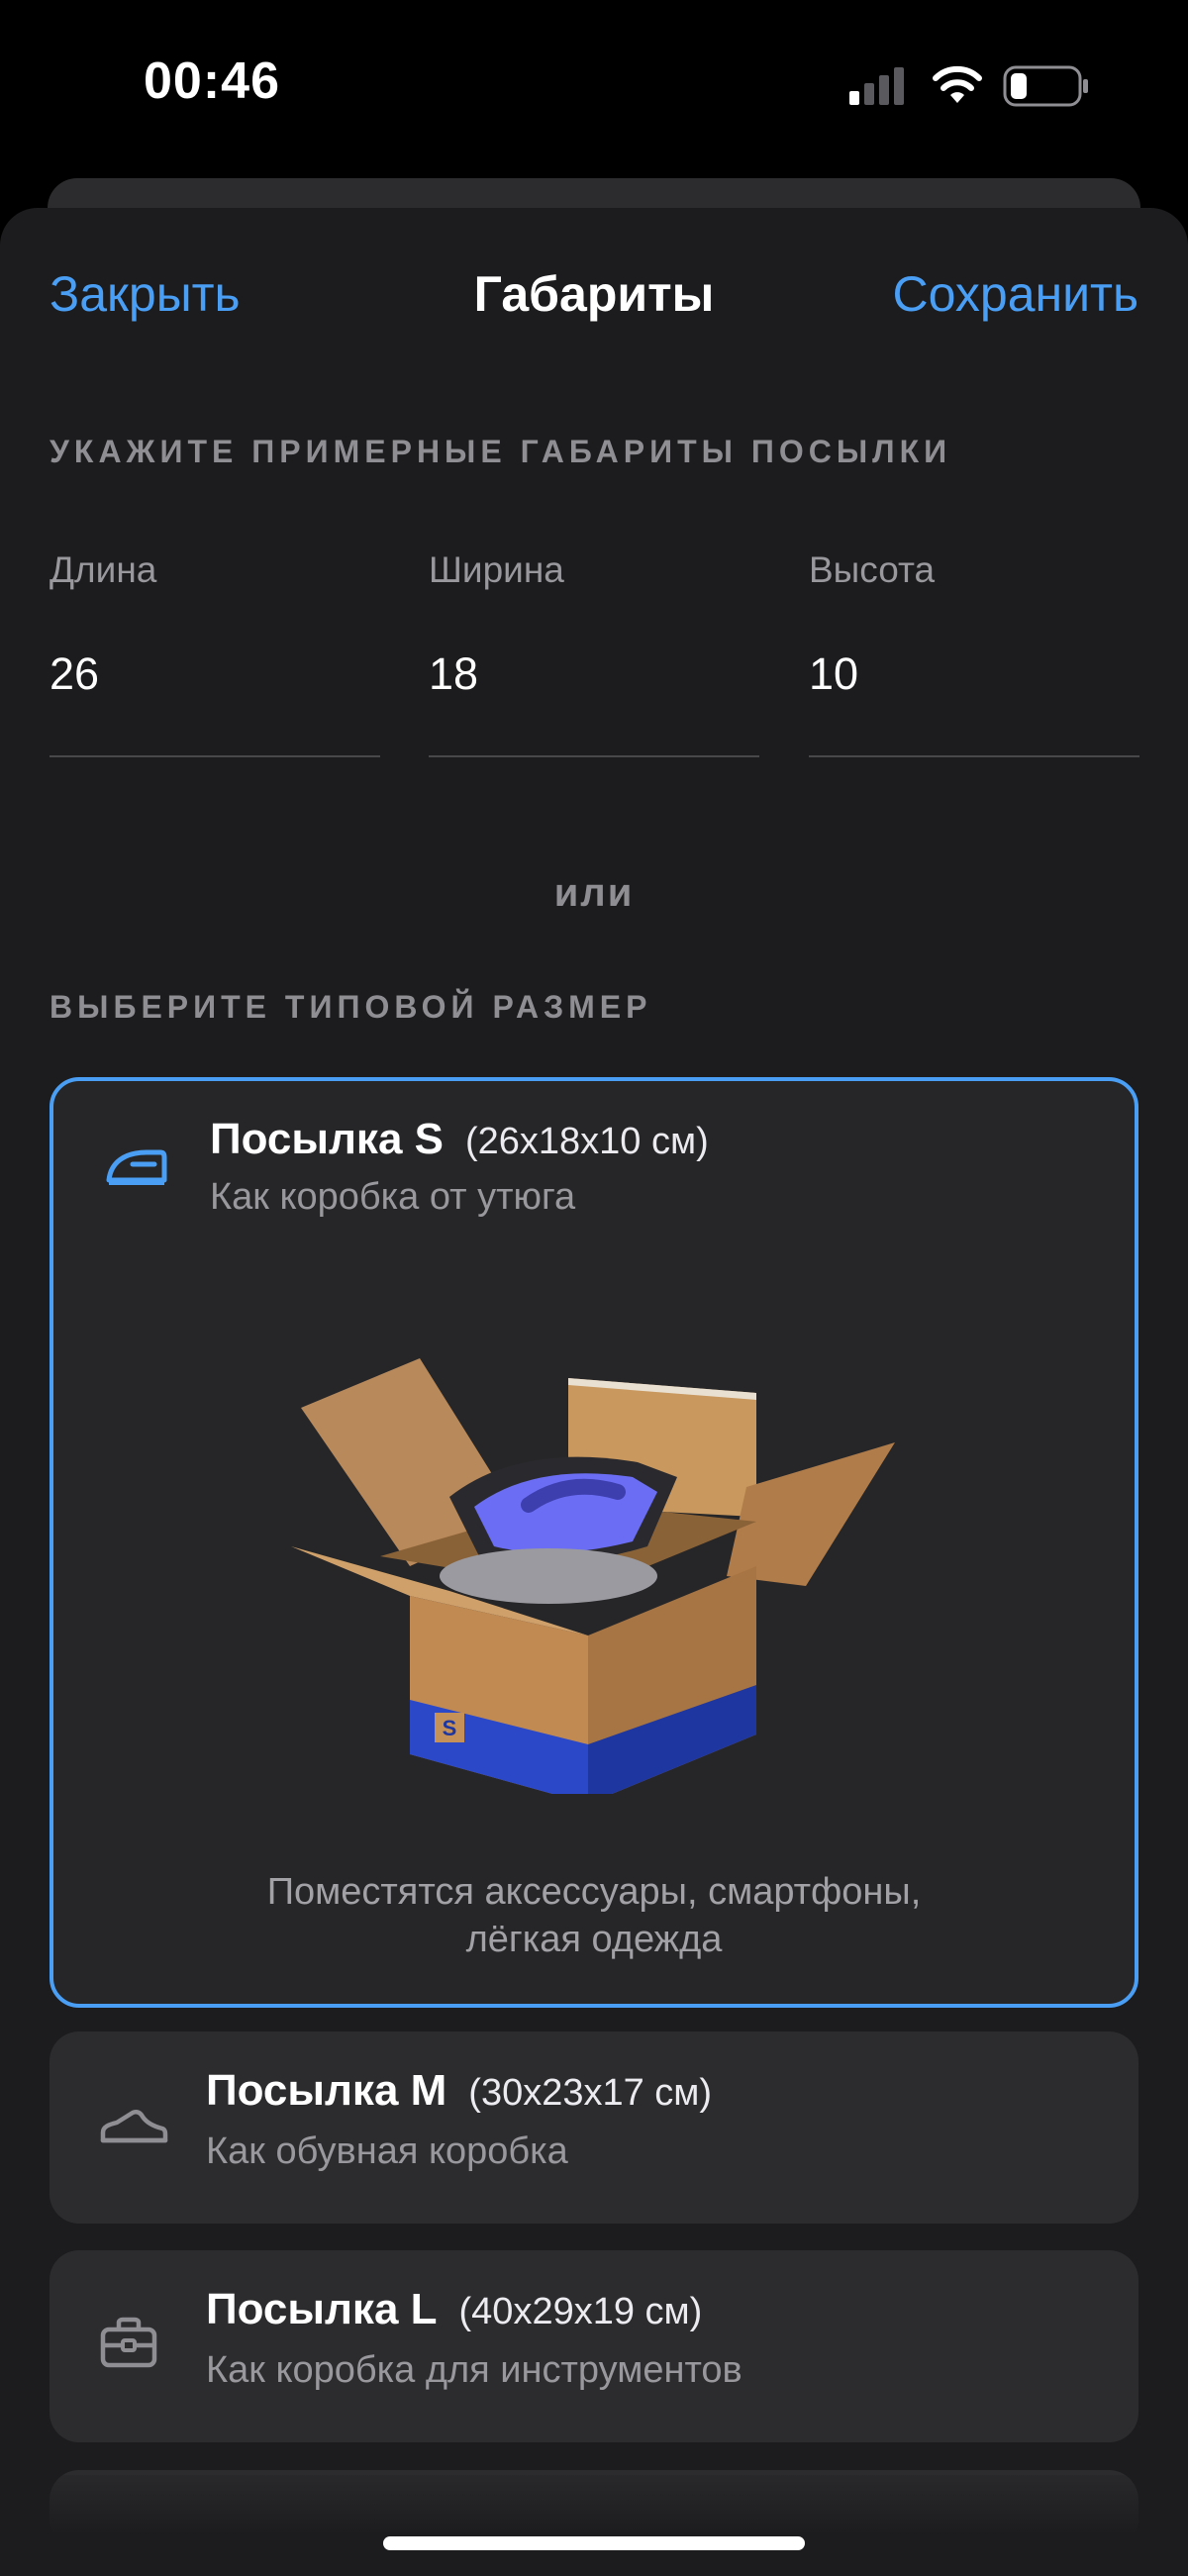 Image resolution: width=1188 pixels, height=2576 pixels. Describe the element at coordinates (877, 86) in the screenshot. I see `signal-icon` at that location.